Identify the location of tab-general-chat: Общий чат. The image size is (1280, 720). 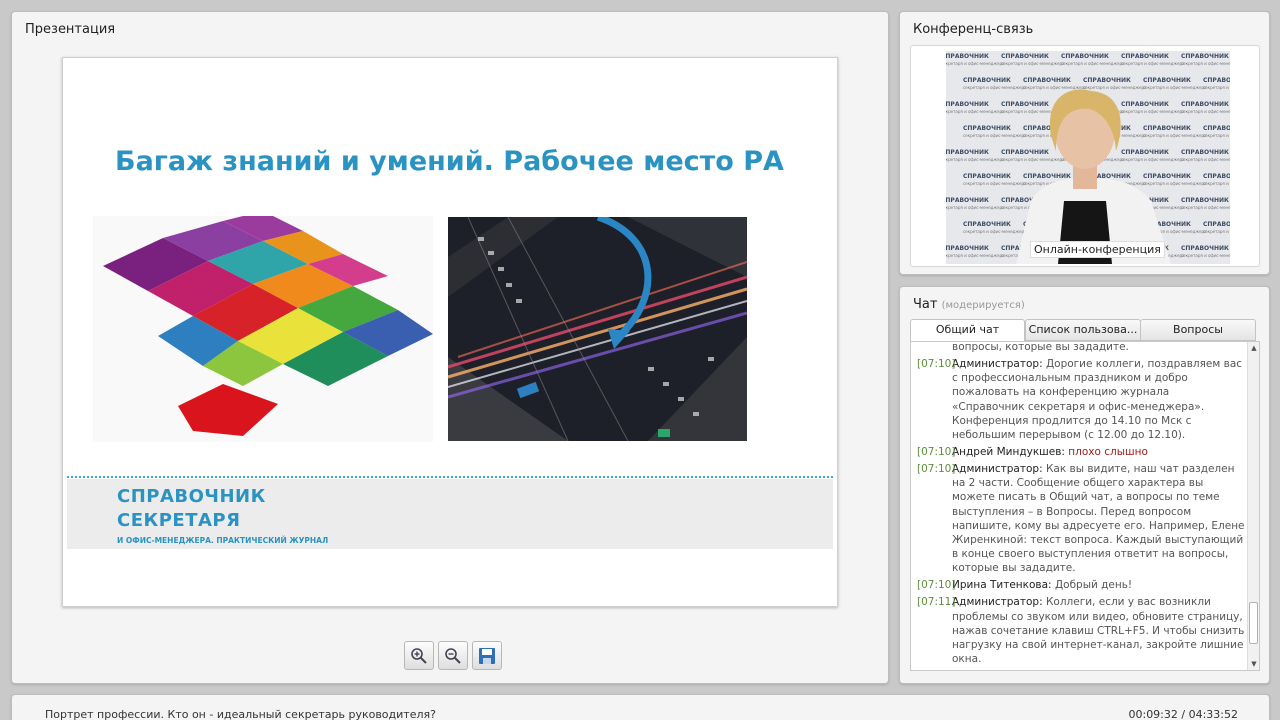
(967, 330).